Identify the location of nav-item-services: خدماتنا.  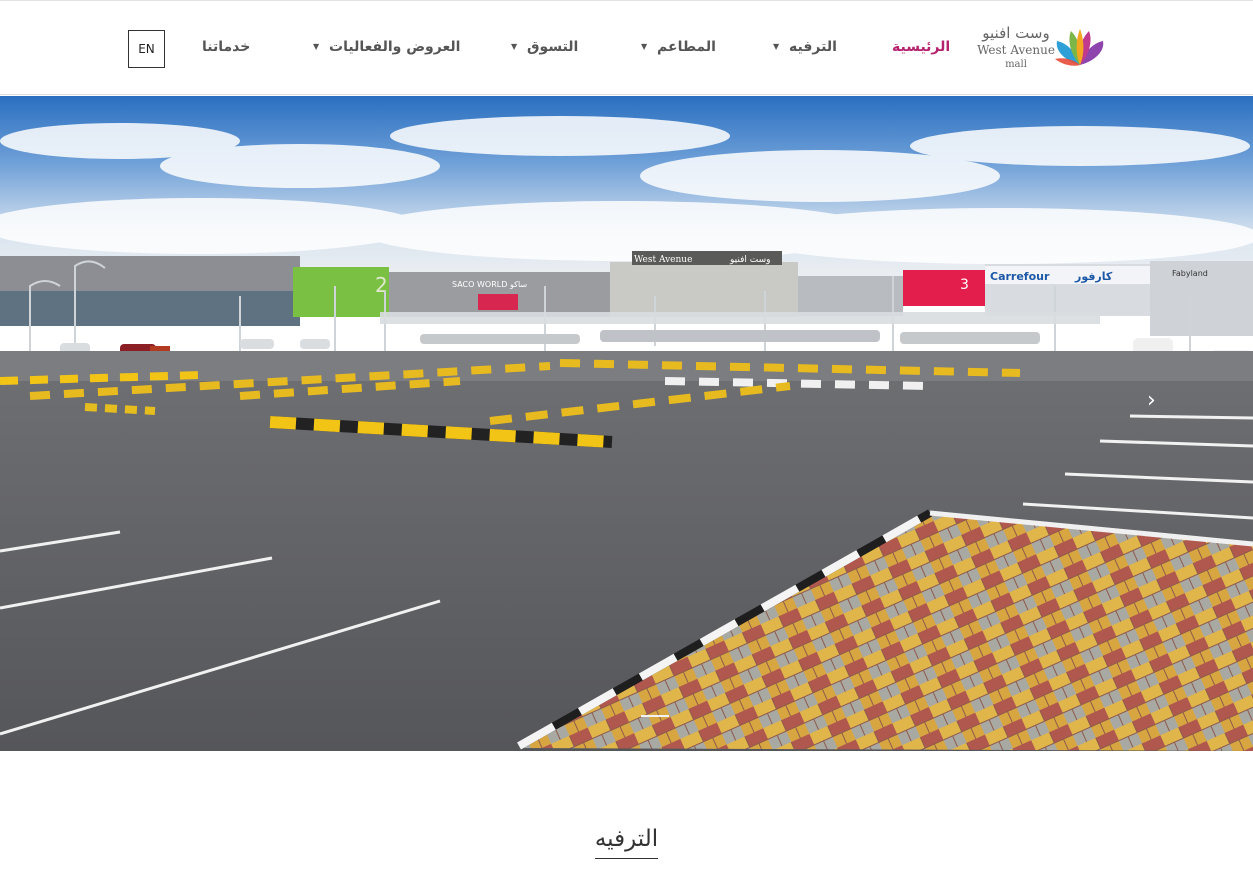
(226, 47).